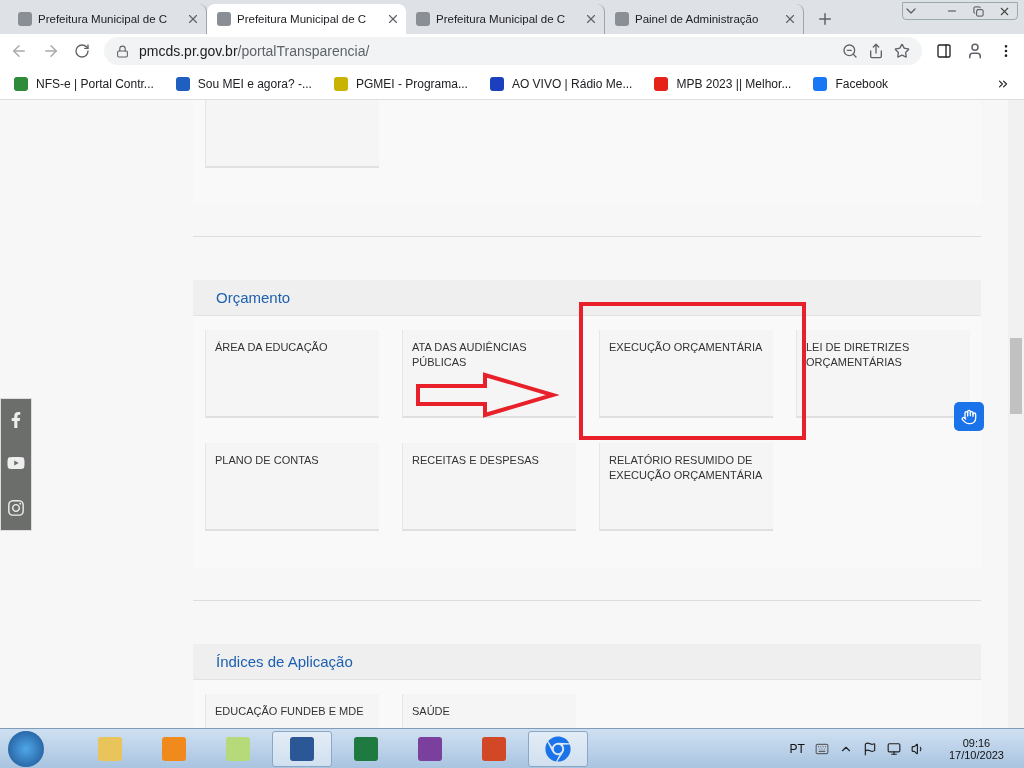 The image size is (1024, 768). I want to click on new-tab-icon, so click(825, 19).